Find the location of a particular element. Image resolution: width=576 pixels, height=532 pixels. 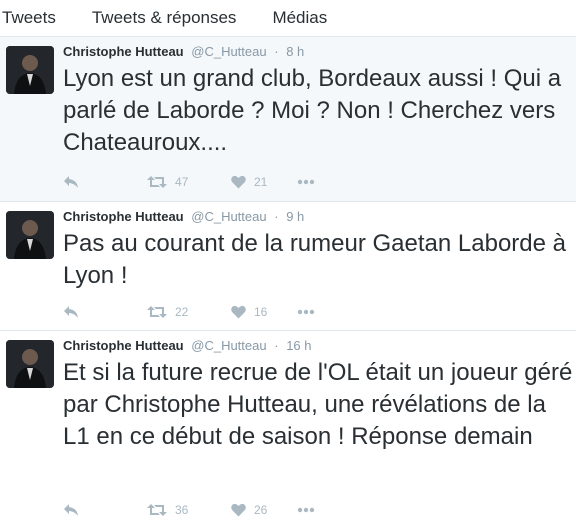

tweet-actions: 36 26 is located at coordinates (189, 510).